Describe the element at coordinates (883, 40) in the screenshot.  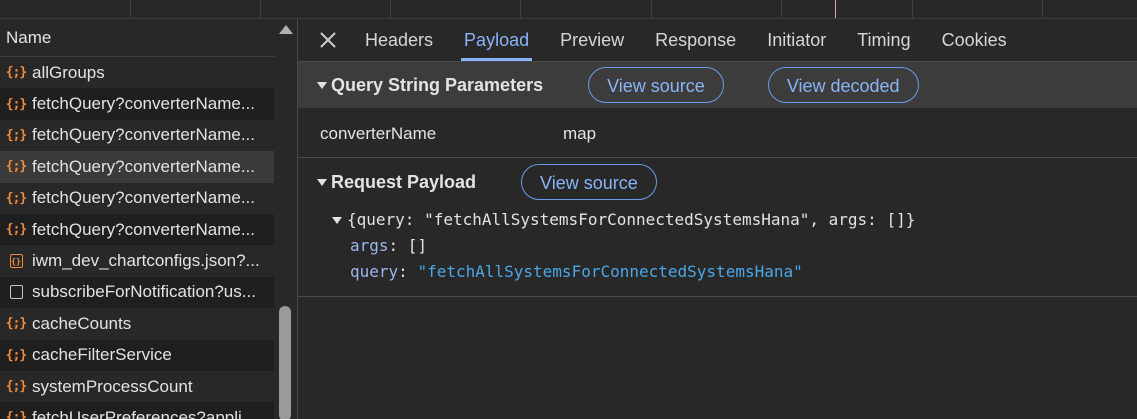
I see `tab-timing: Timing` at that location.